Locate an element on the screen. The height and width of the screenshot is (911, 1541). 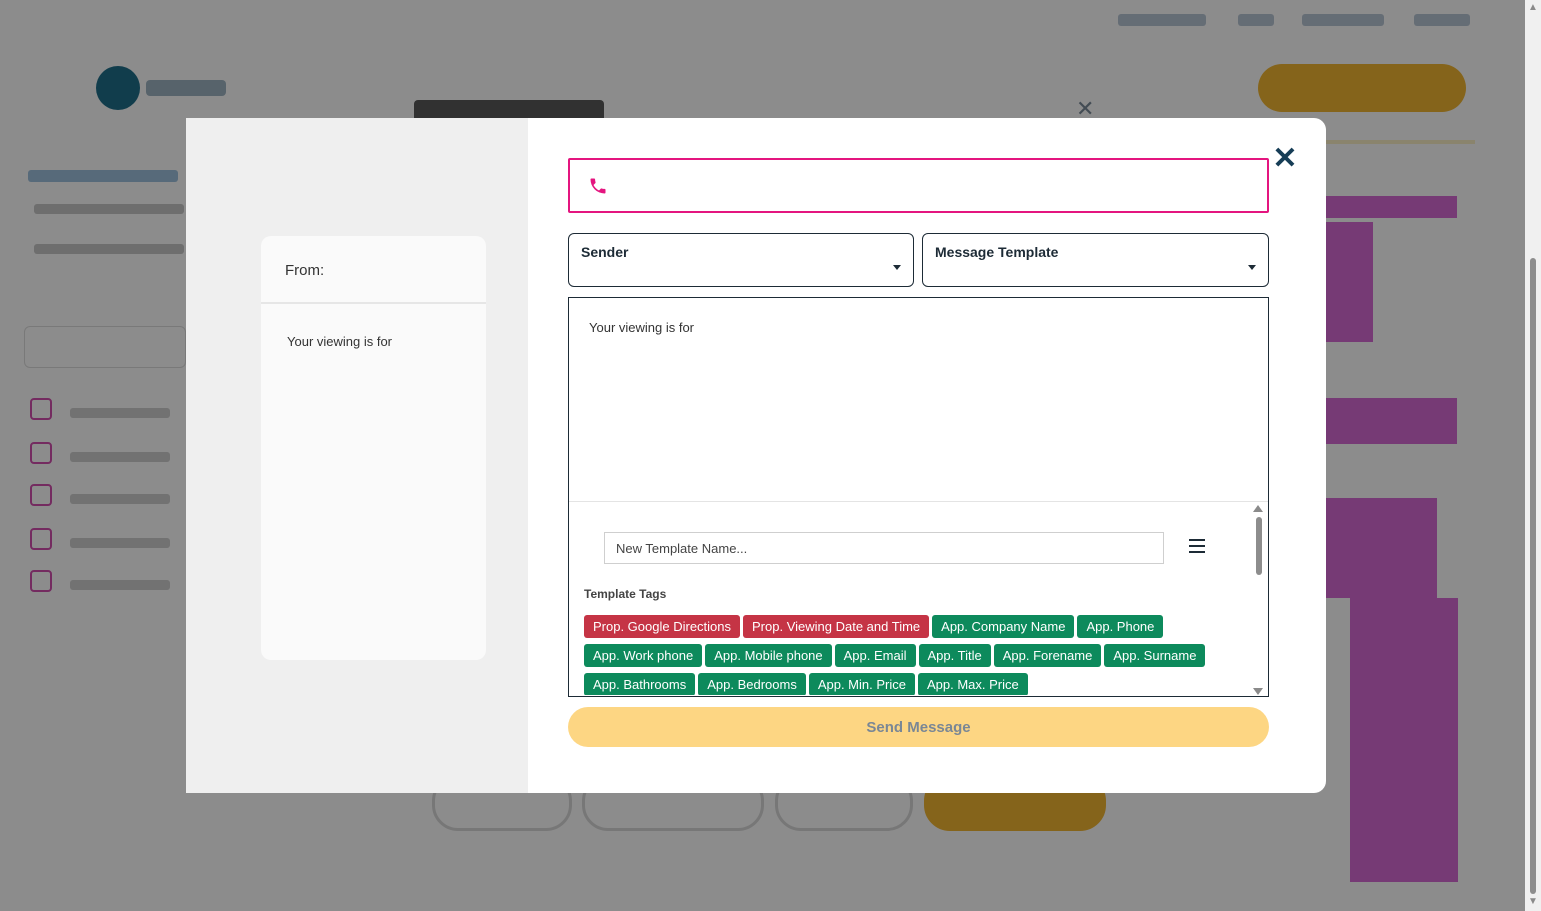
message-template-select-label: Message Template is located at coordinates (997, 252).